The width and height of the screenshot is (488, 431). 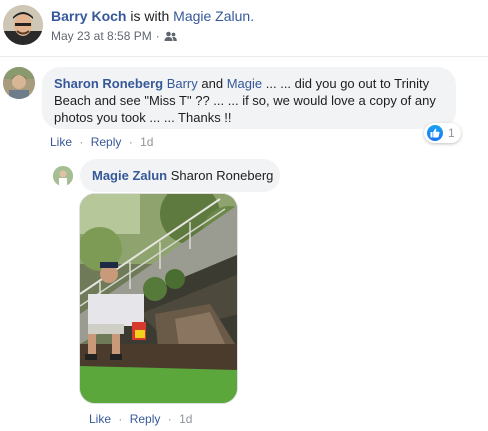 I want to click on reaction-count-badge: 1, so click(x=442, y=133).